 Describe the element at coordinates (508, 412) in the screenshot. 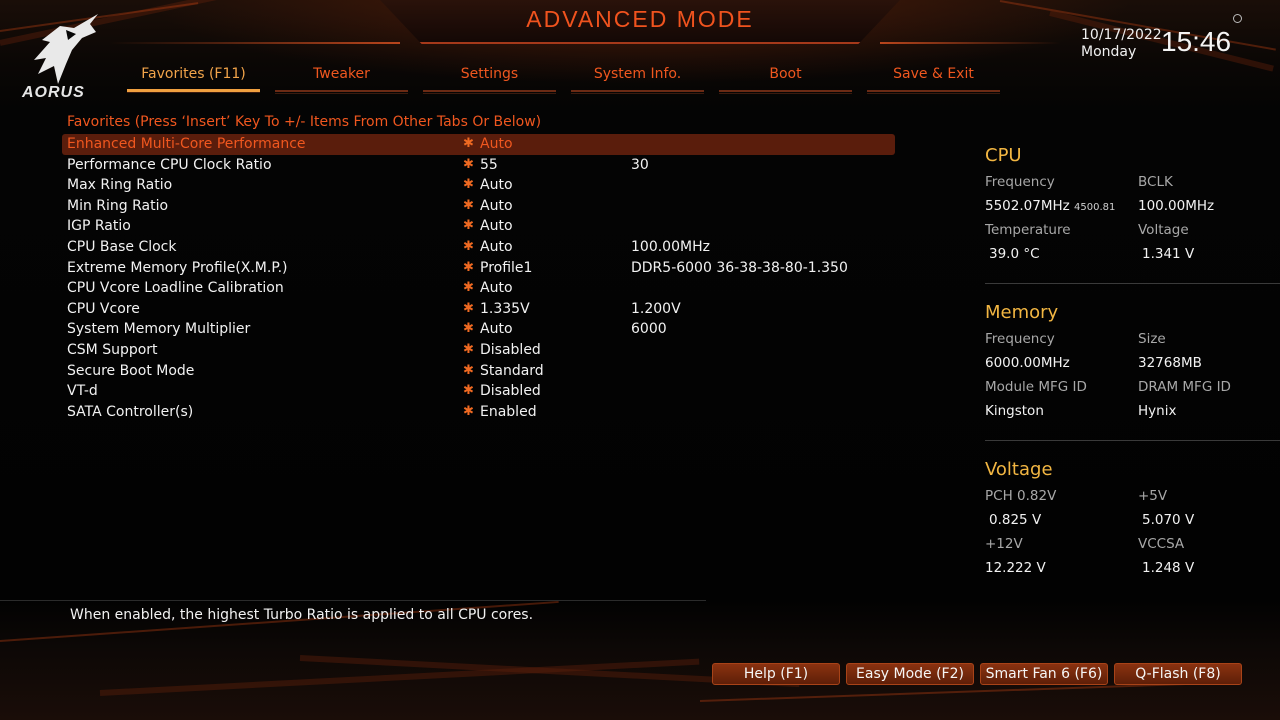

I see `setting-value: Enabled` at that location.